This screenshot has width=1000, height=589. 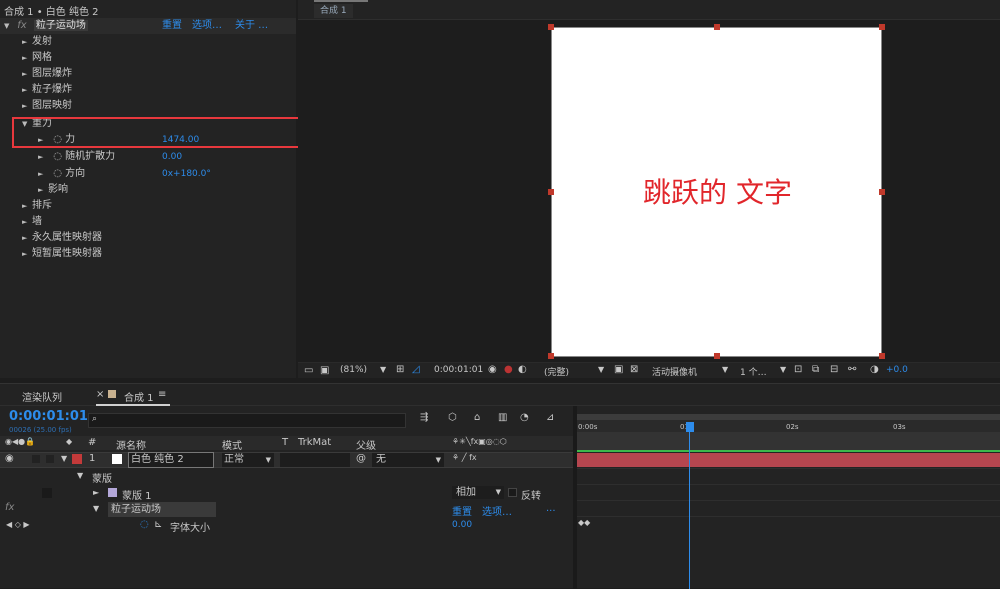 I want to click on transparency-grid-icon: ⊠, so click(x=634, y=369).